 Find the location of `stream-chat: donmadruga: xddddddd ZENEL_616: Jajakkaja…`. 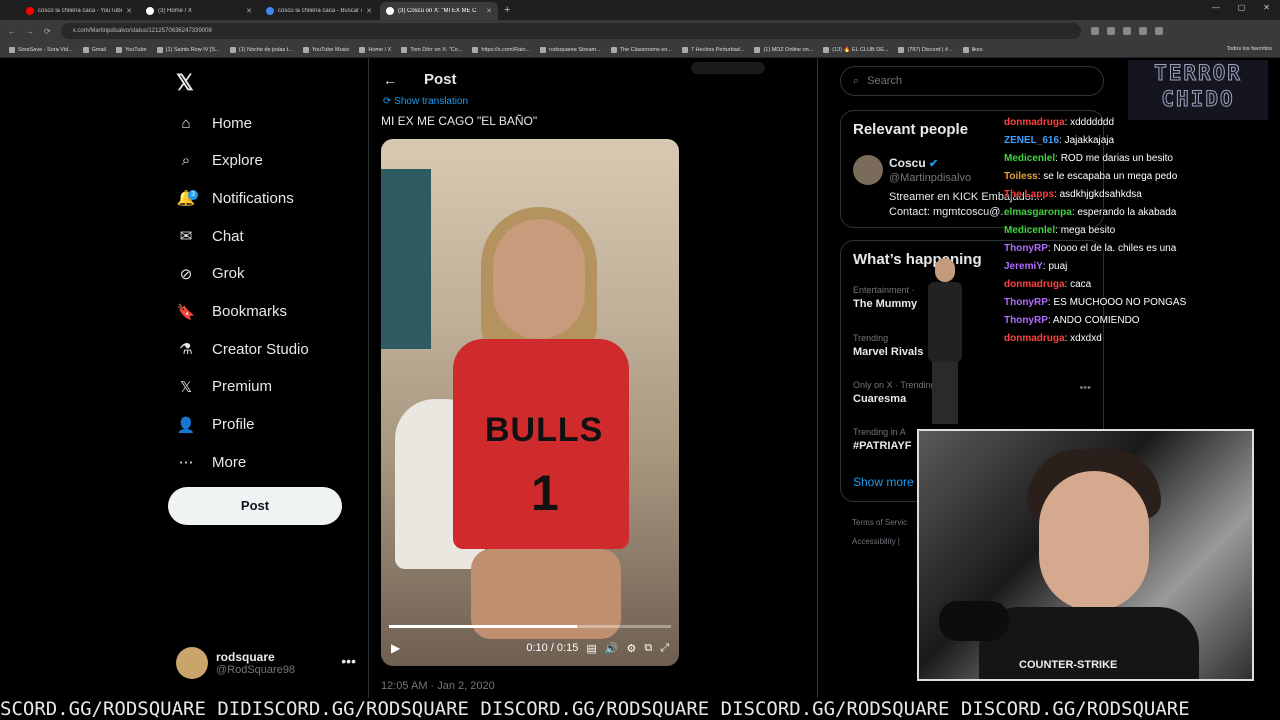

stream-chat: donmadruga: xddddddd ZENEL_616: Jajakkaja… is located at coordinates (1134, 231).